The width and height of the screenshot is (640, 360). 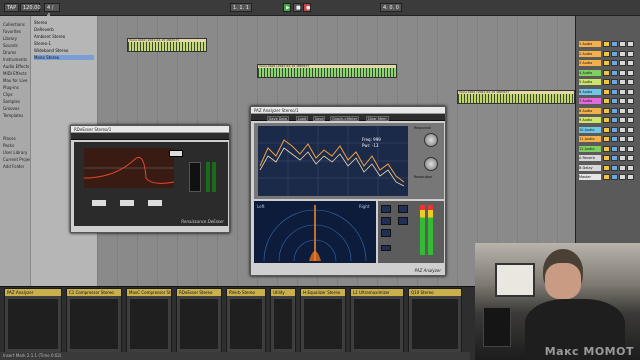 What do you see at coordinates (590, 139) in the screenshot?
I see `track-name: 11 Audio` at bounding box center [590, 139].